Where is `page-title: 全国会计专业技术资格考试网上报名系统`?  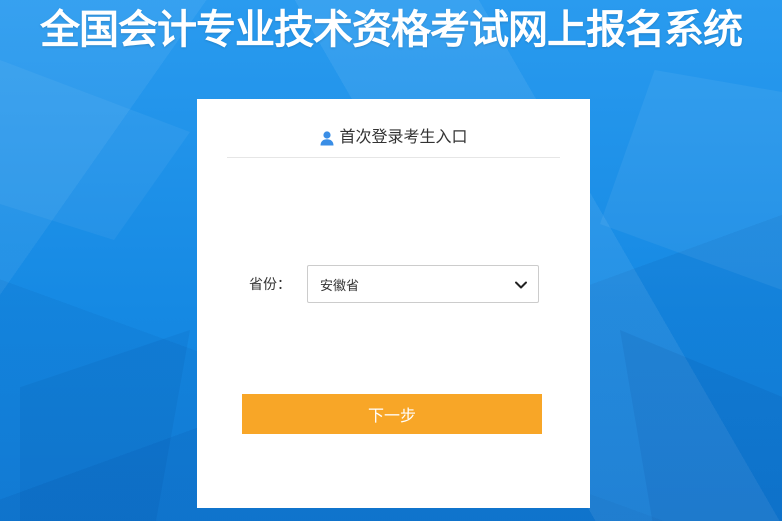
page-title: 全国会计专业技术资格考试网上报名系统 is located at coordinates (391, 30).